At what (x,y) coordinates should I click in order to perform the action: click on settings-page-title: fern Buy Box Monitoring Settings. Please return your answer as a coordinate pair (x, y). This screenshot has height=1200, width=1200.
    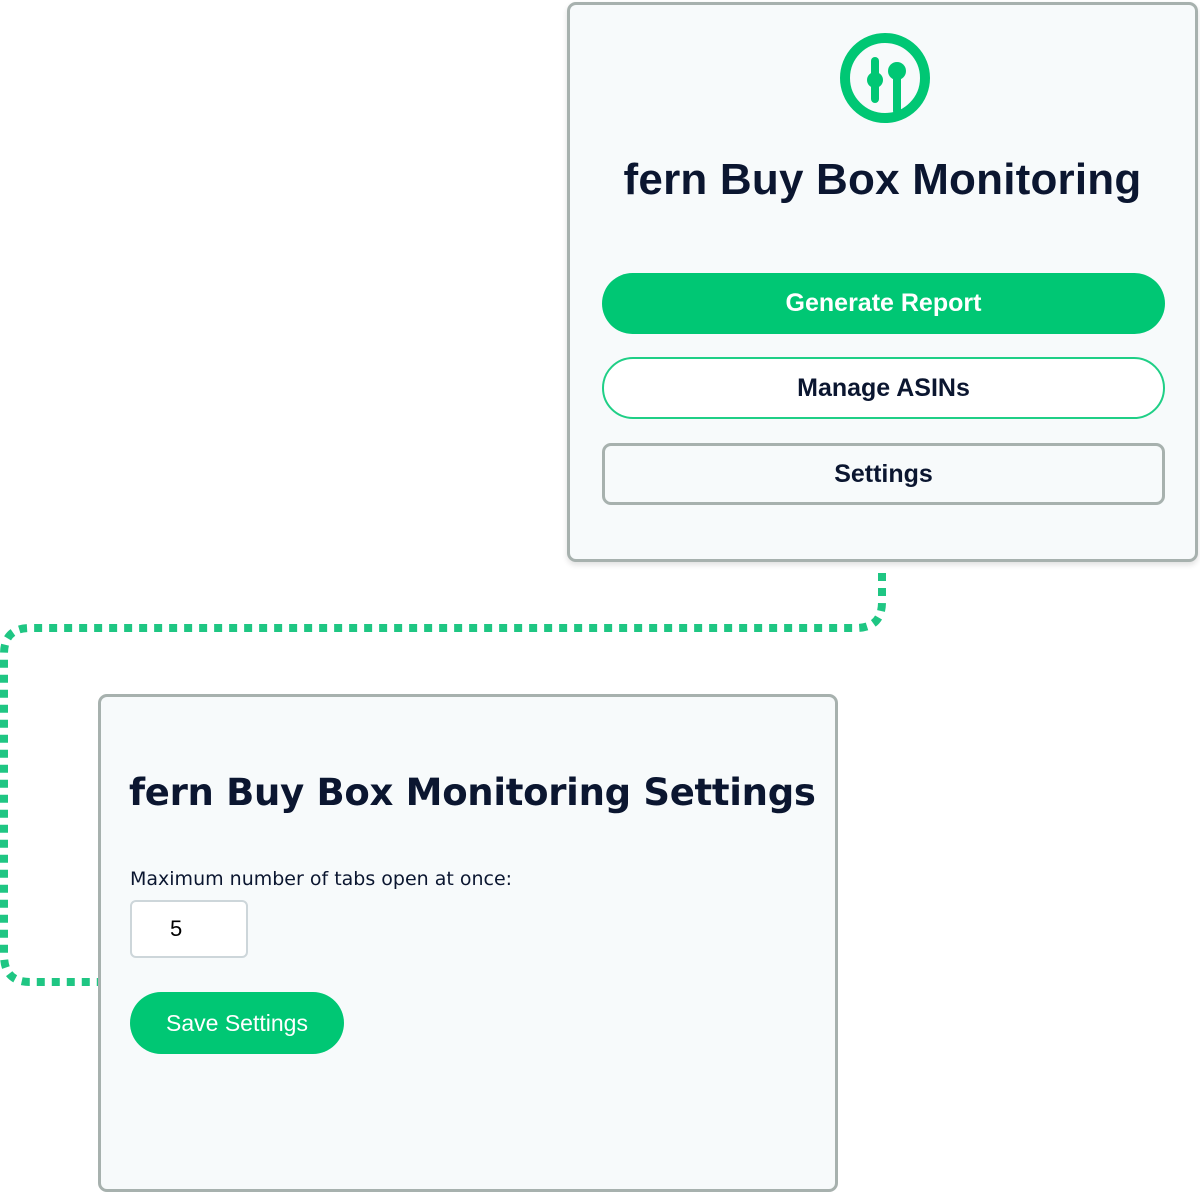
    Looking at the image, I should click on (472, 792).